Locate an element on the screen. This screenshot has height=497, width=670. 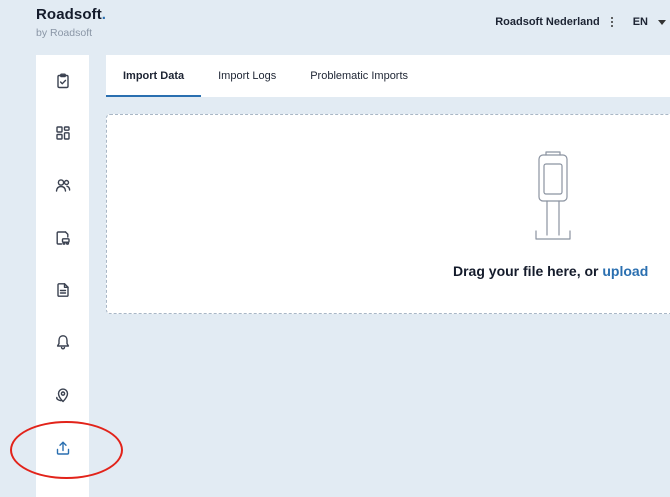
brand-logo: Roadsoft. is located at coordinates (71, 14).